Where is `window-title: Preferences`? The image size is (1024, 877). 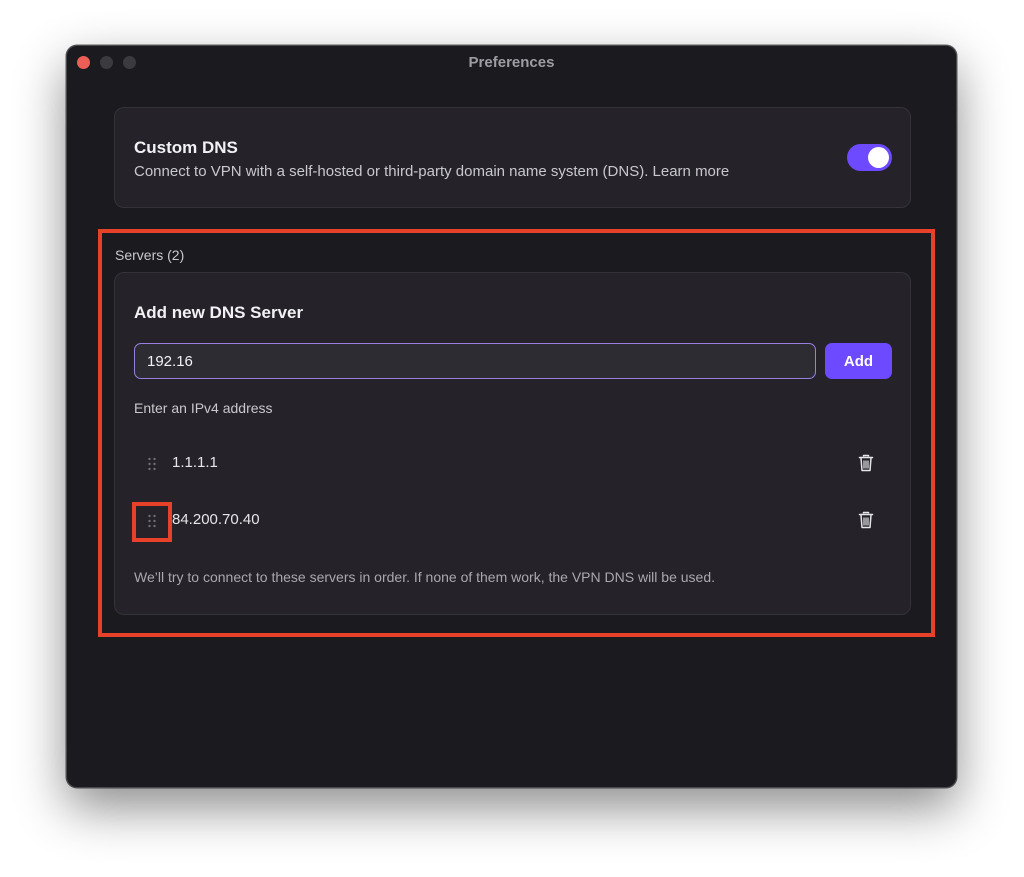 window-title: Preferences is located at coordinates (511, 62).